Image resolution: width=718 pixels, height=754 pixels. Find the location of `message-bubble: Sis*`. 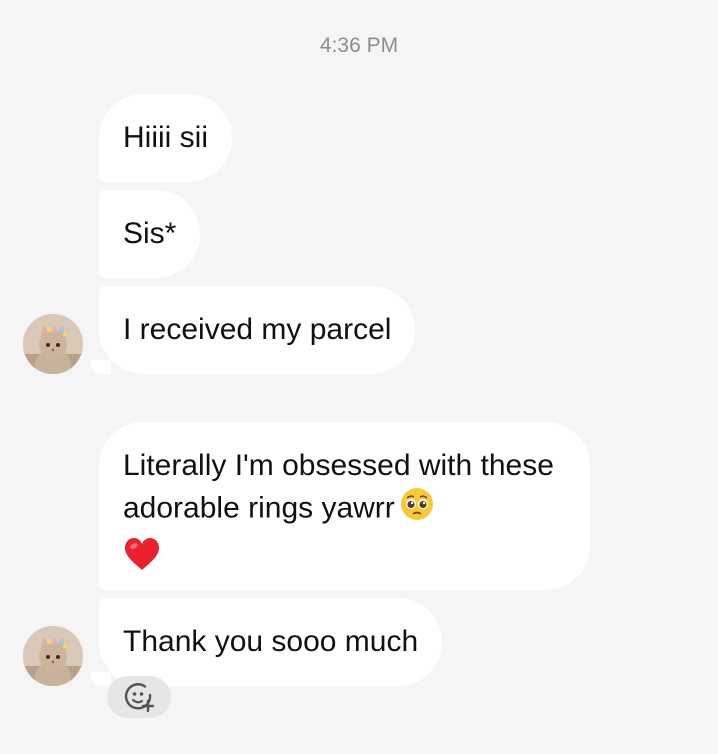

message-bubble: Sis* is located at coordinates (150, 234).